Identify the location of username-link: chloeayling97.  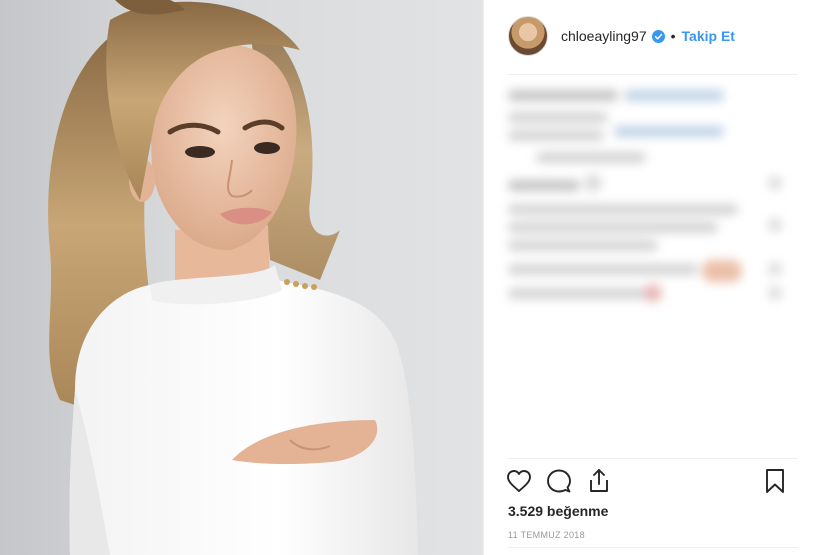
(604, 36).